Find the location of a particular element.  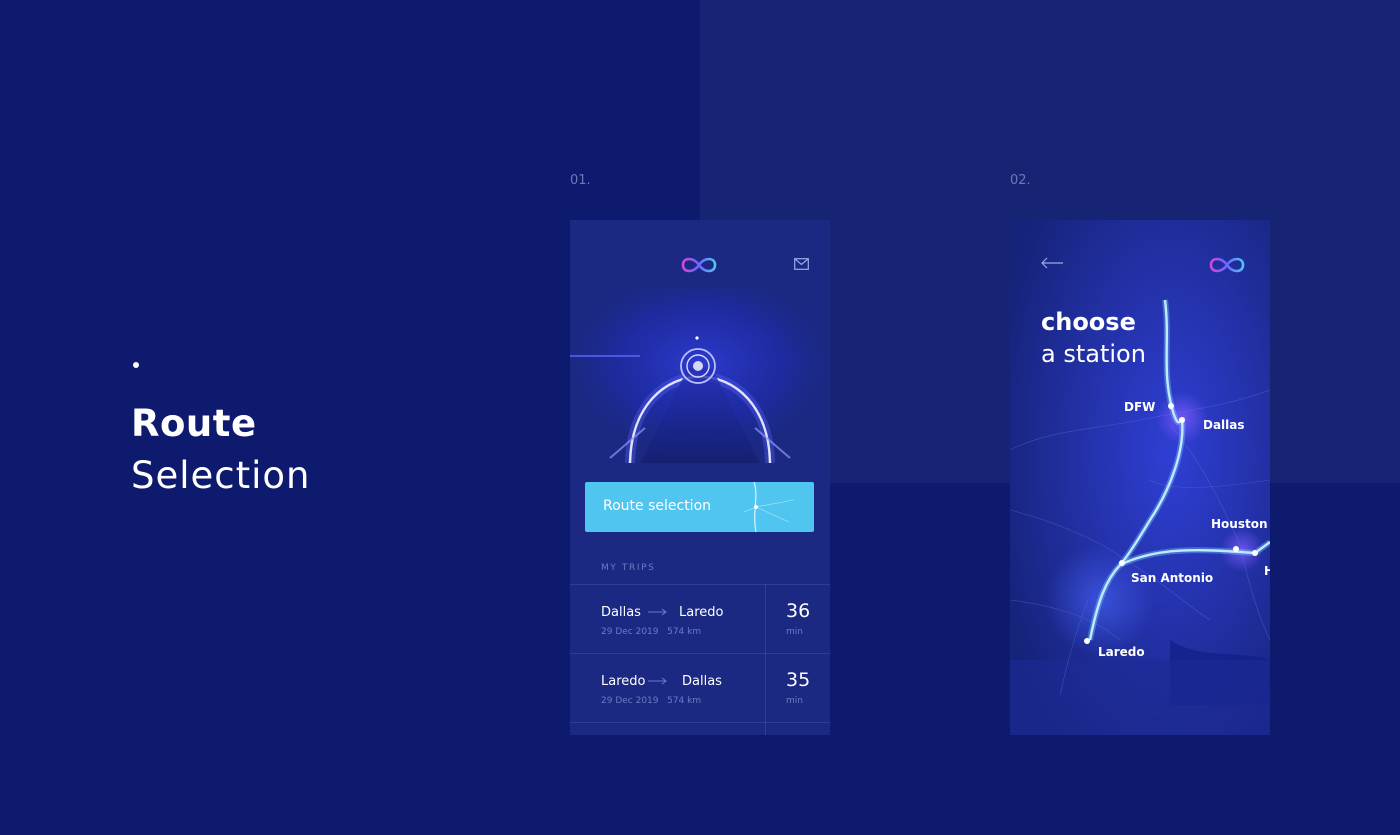

trip-duration is located at coordinates (797, 729).